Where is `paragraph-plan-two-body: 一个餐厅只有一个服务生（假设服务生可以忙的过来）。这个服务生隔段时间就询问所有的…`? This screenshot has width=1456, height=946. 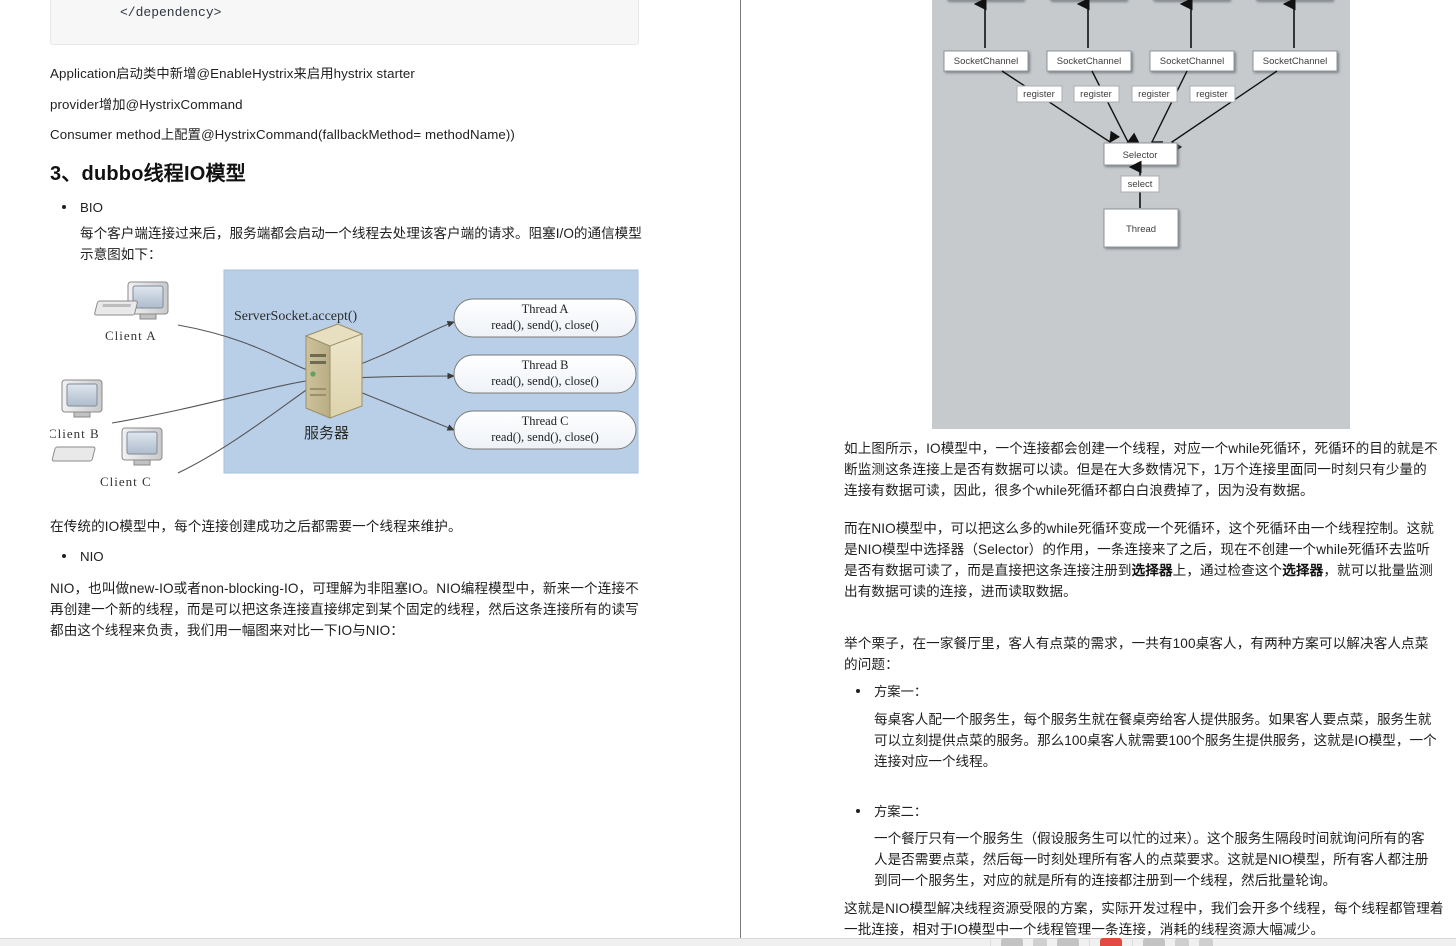 paragraph-plan-two-body: 一个餐厅只有一个服务生（假设服务生可以忙的过来）。这个服务生隔段时间就询问所有的… is located at coordinates (1151, 859).